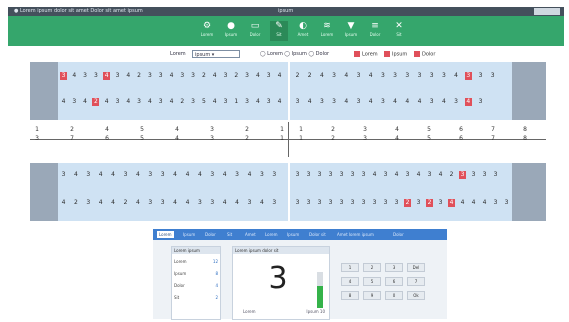 The image size is (569, 322). Describe the element at coordinates (416, 281) in the screenshot. I see `keypad-key: 7` at that location.